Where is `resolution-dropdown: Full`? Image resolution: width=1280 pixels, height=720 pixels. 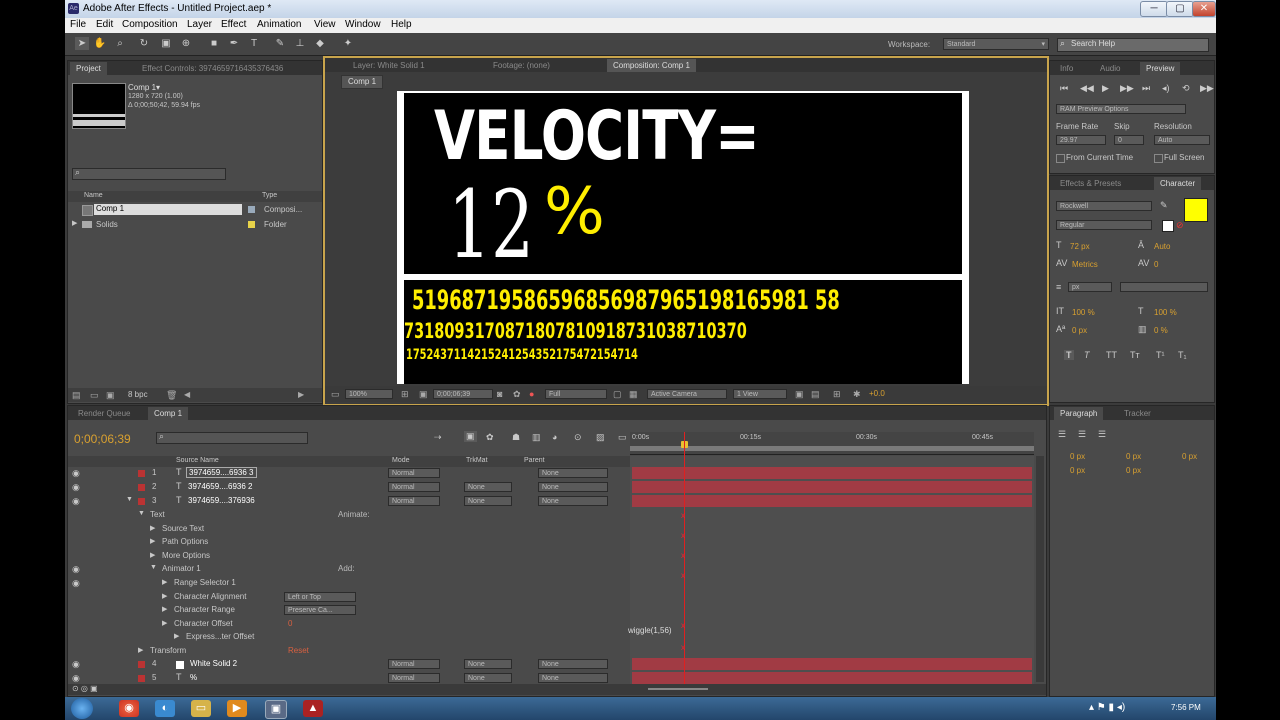 resolution-dropdown: Full is located at coordinates (576, 394).